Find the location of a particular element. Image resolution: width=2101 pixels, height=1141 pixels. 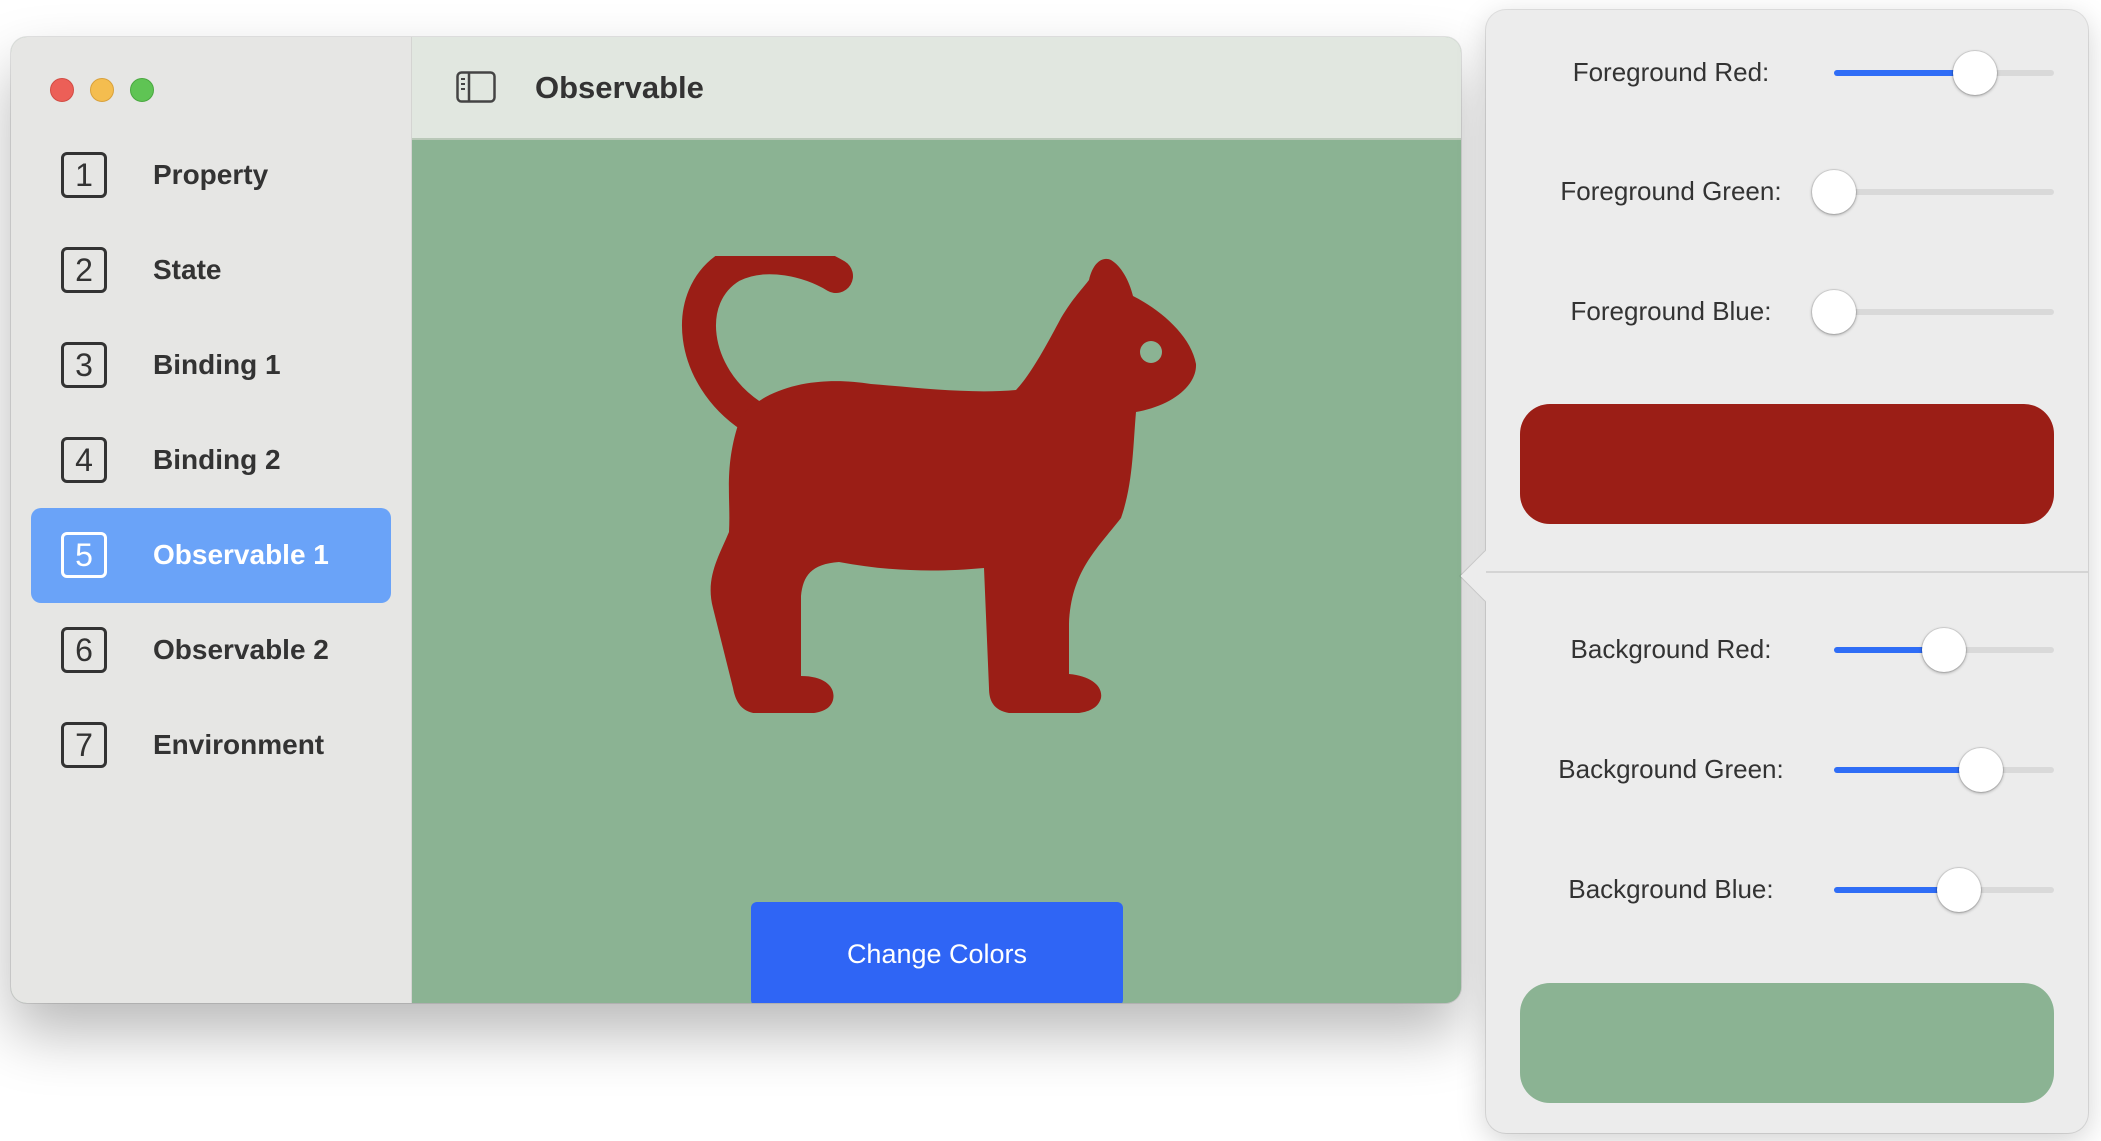

number-3-icon: 3 is located at coordinates (84, 365).